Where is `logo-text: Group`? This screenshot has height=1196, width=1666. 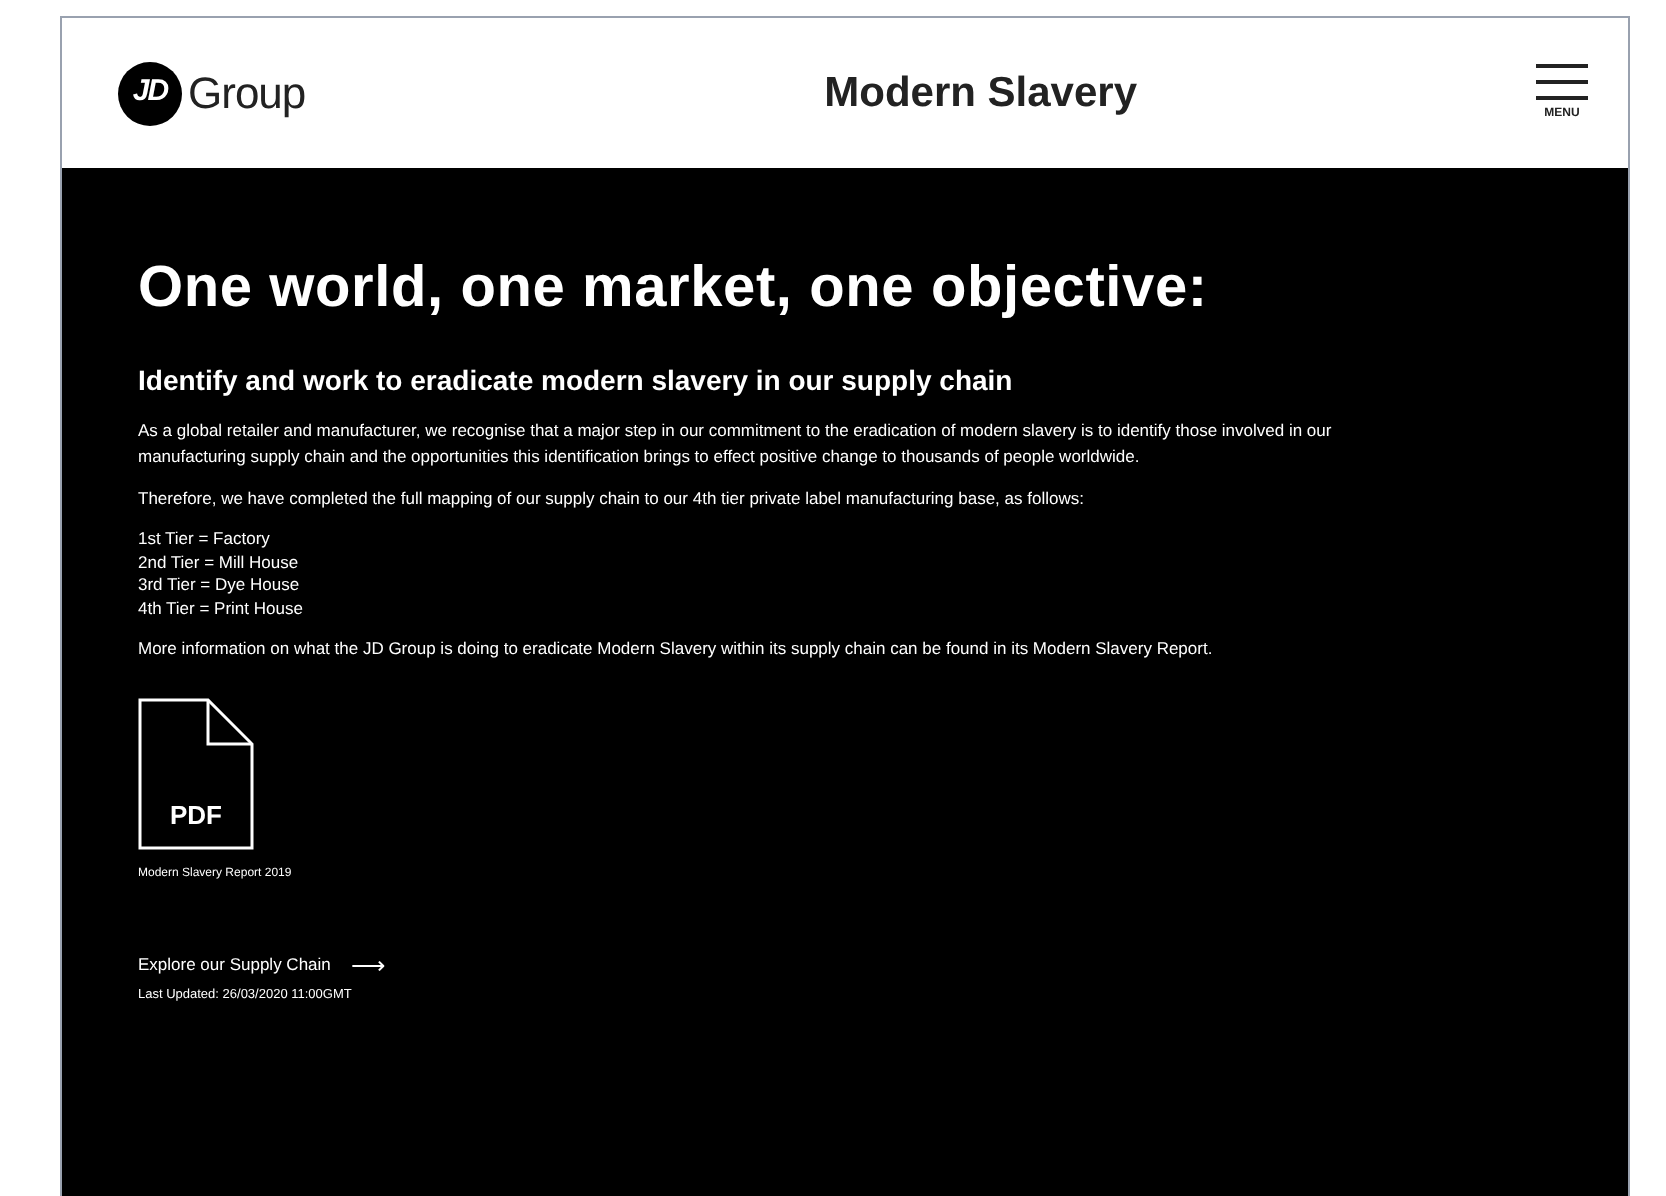 logo-text: Group is located at coordinates (247, 93).